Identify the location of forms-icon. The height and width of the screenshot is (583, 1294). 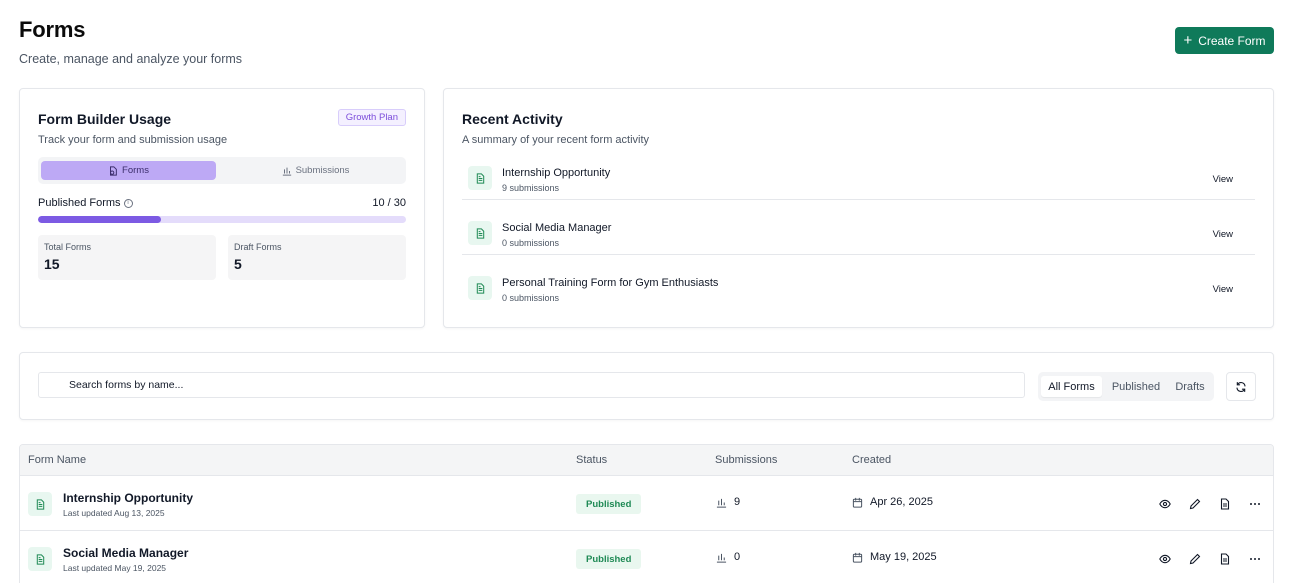
(113, 170).